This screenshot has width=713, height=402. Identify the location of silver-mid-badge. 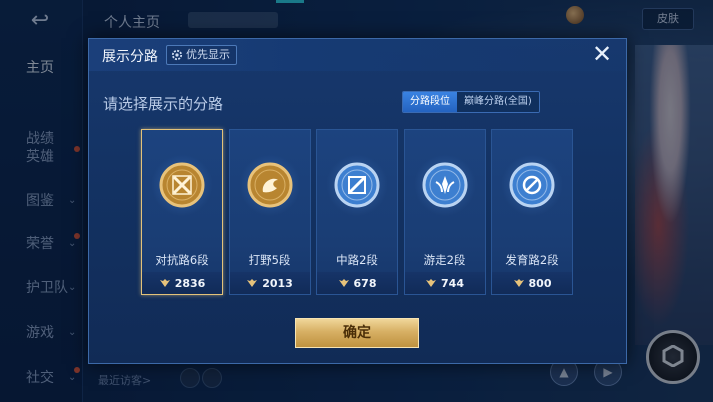
(357, 185).